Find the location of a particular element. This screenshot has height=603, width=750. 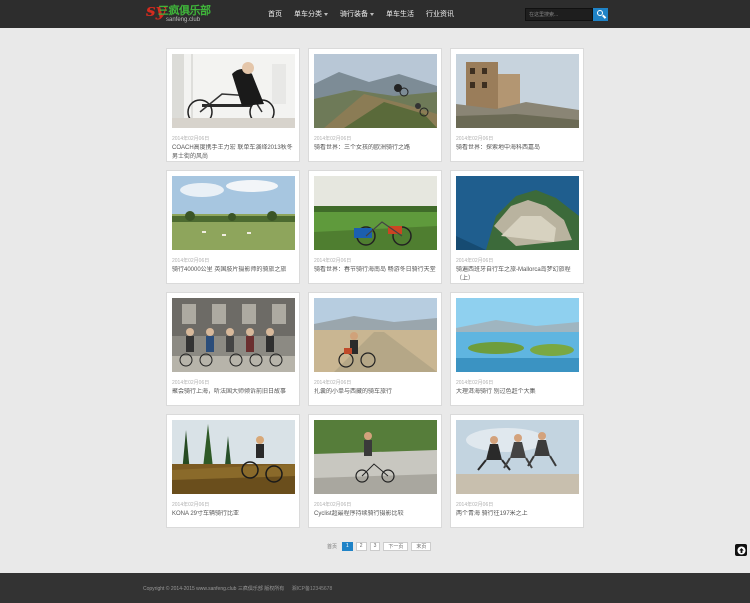

post-title: 大理洱海骑行 别过色赶个大集 is located at coordinates (518, 392).